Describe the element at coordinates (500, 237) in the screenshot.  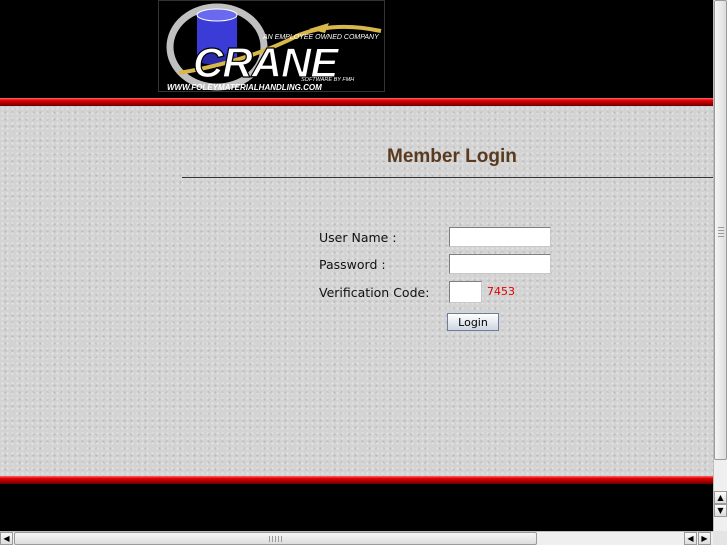
I see `username-input` at that location.